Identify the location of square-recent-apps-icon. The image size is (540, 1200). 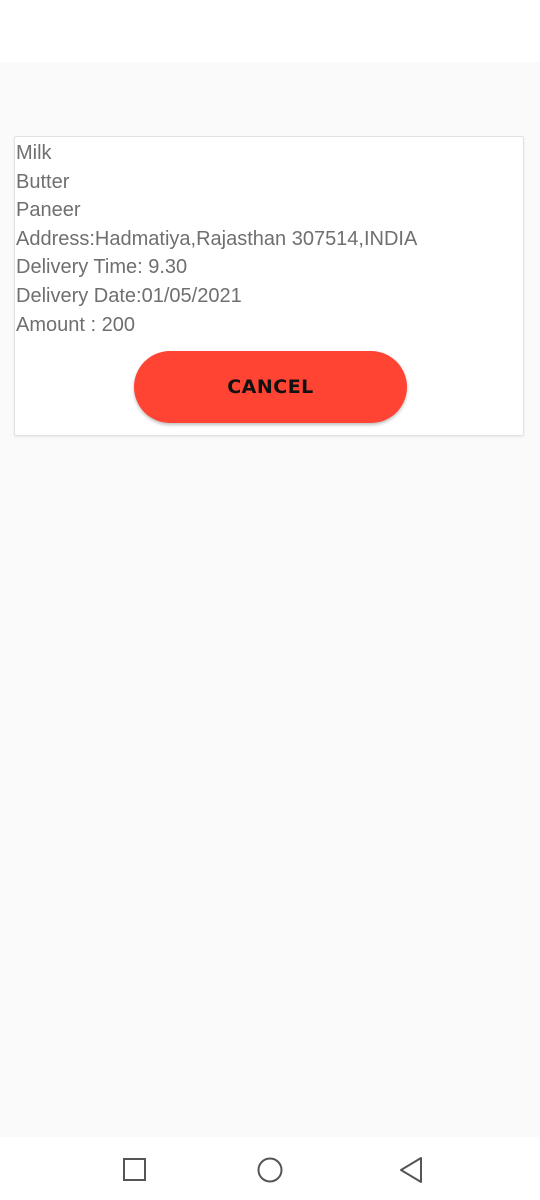
(134, 1169).